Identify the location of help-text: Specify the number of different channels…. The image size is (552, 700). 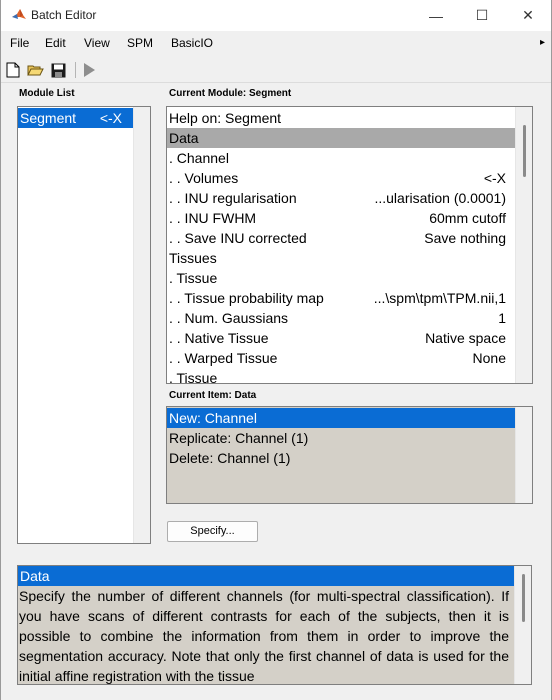
(264, 636).